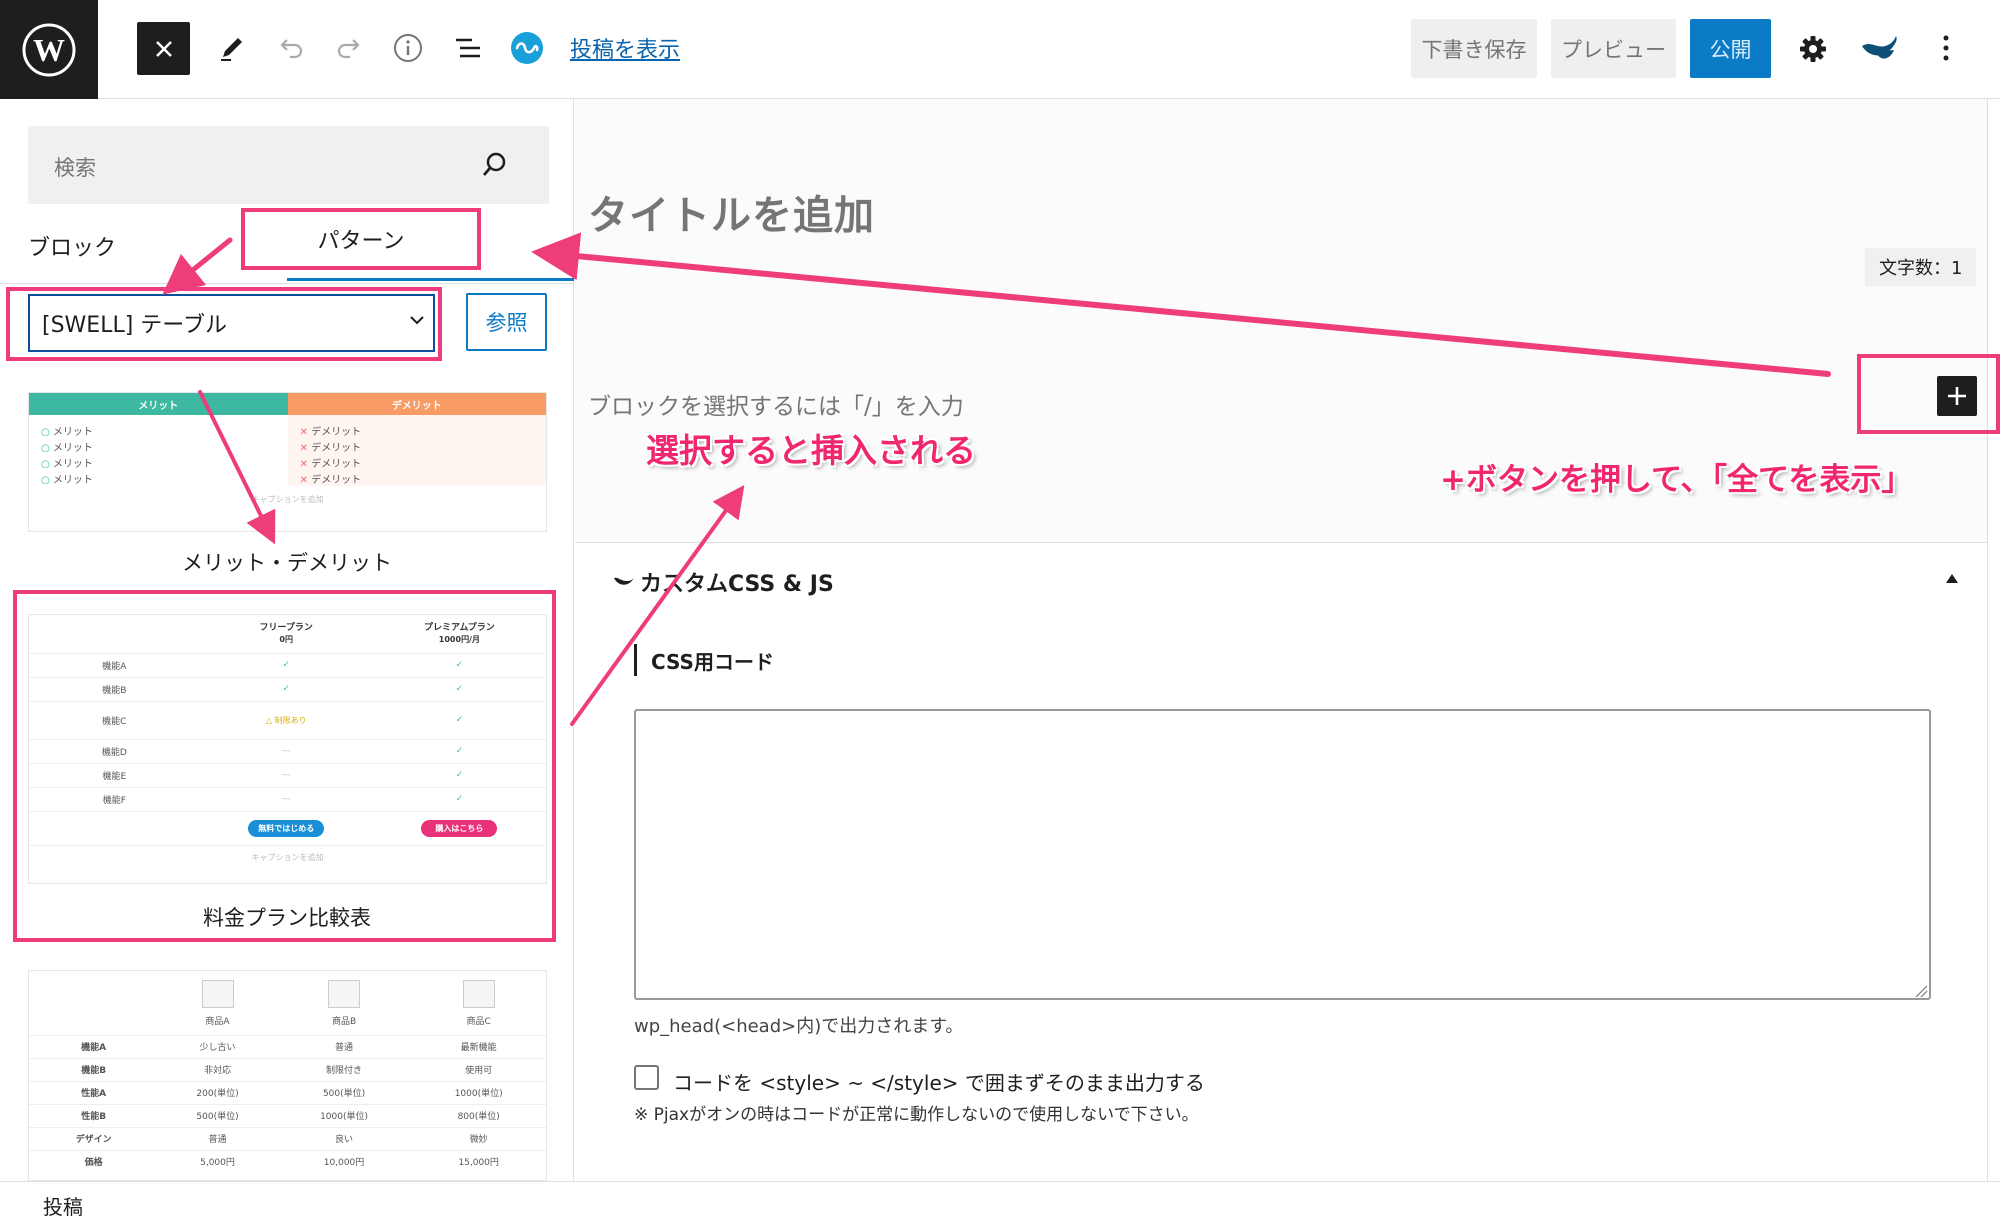 This screenshot has height=1223, width=2000. I want to click on resize-grip-icon, so click(1921, 992).